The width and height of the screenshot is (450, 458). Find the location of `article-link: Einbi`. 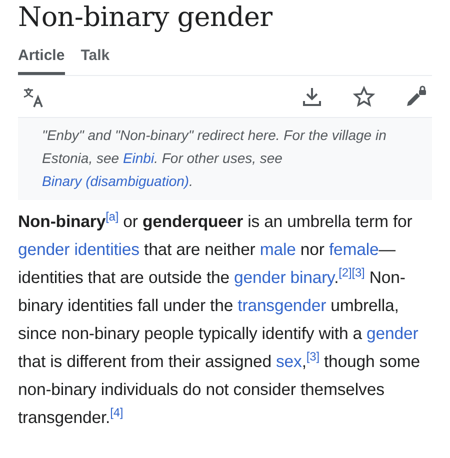

article-link: Einbi is located at coordinates (138, 158).